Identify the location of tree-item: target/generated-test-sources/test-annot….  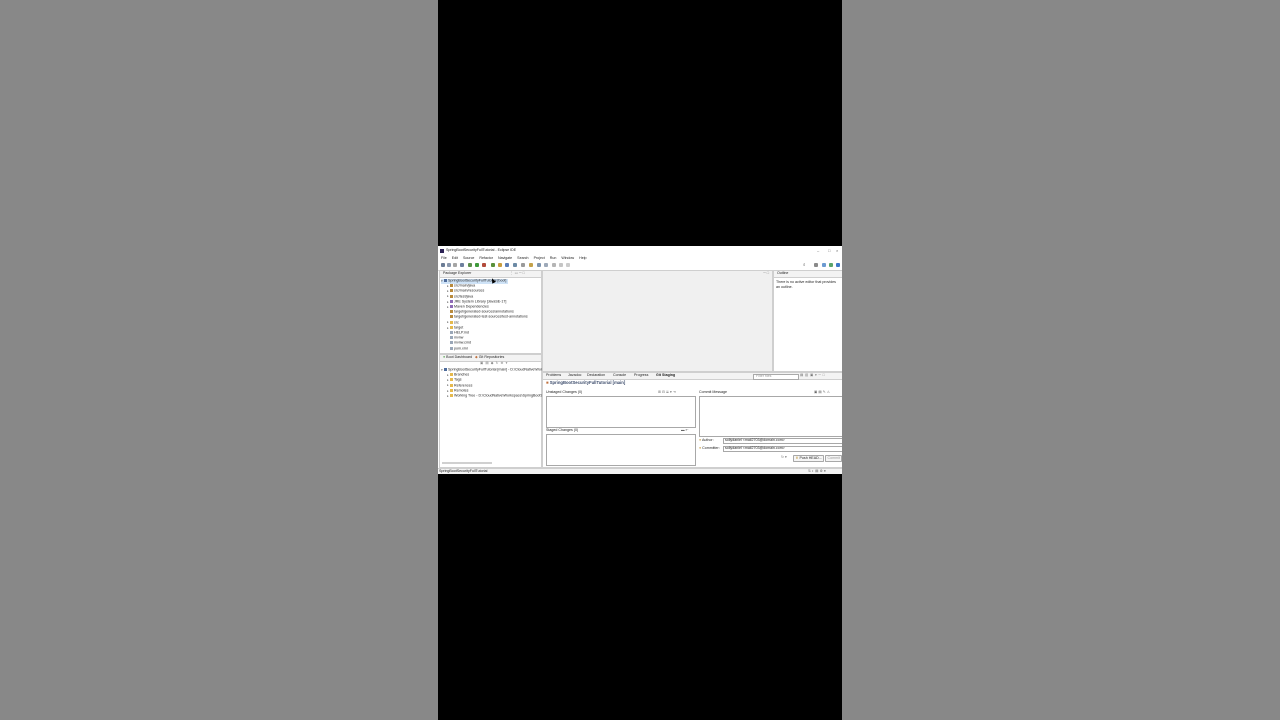
(487, 317).